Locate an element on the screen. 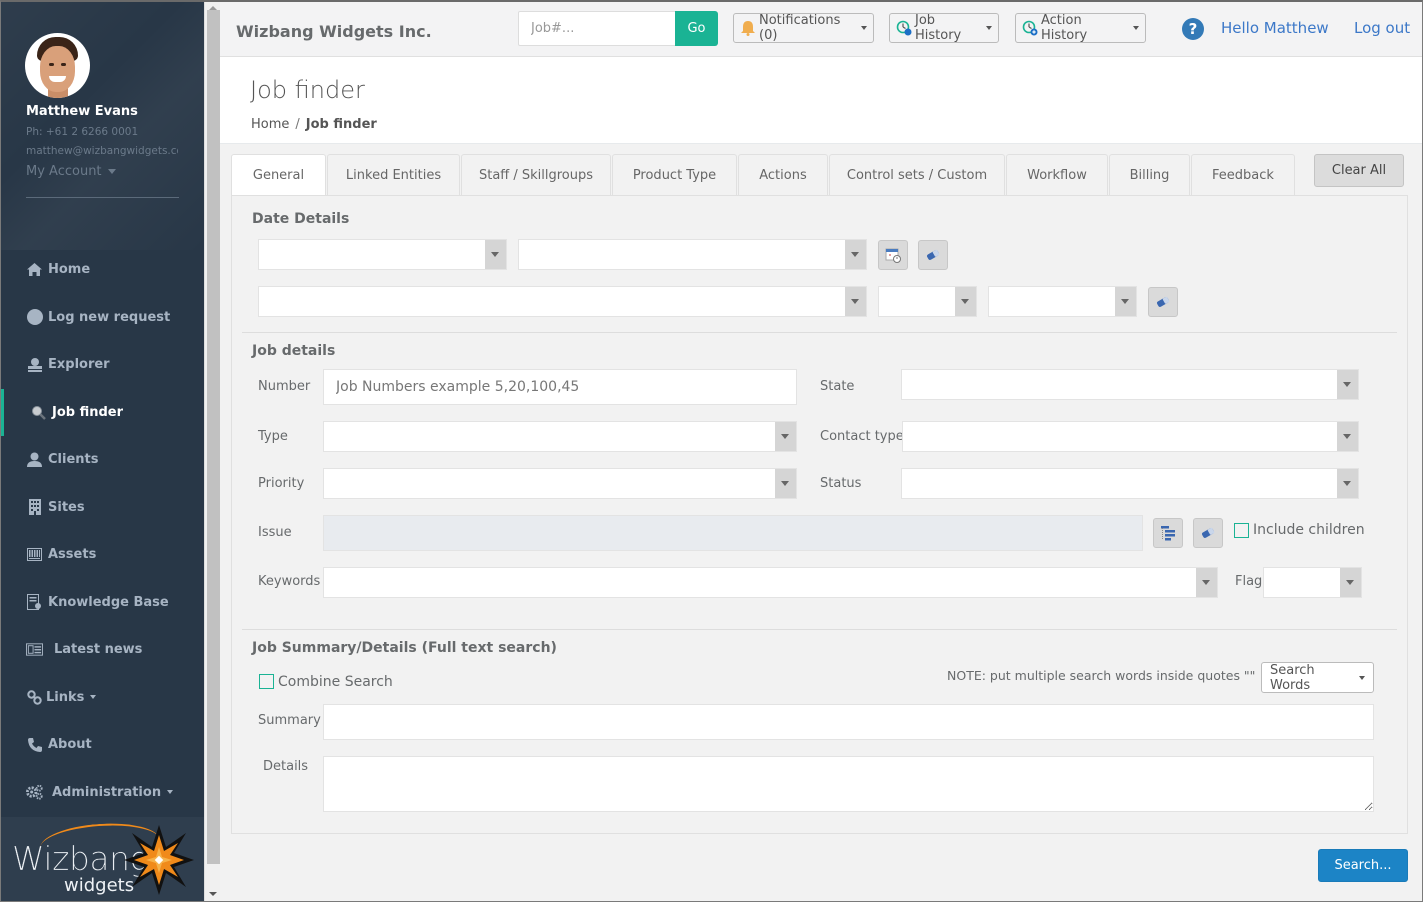 The image size is (1423, 902). date-picker-button is located at coordinates (893, 255).